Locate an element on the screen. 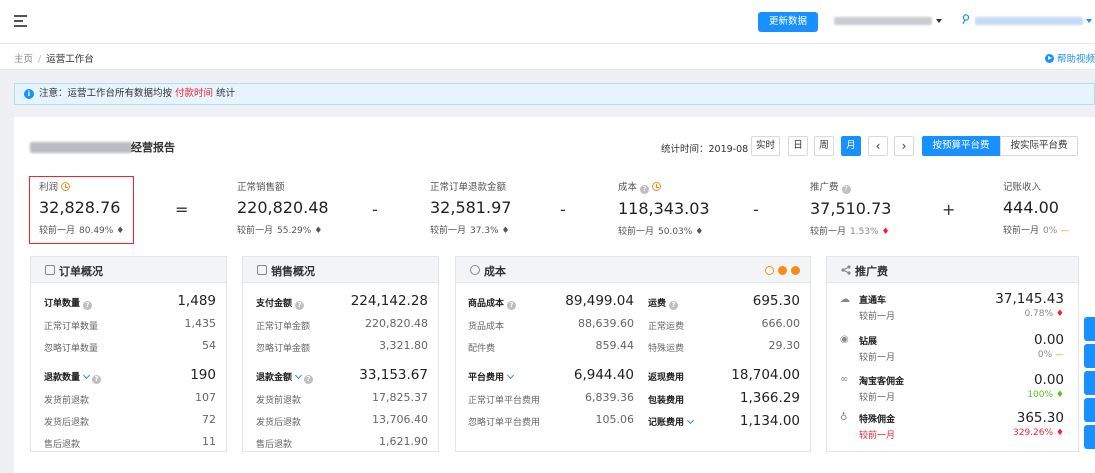 This screenshot has height=473, width=1095. link-icon: ∞ is located at coordinates (844, 379).